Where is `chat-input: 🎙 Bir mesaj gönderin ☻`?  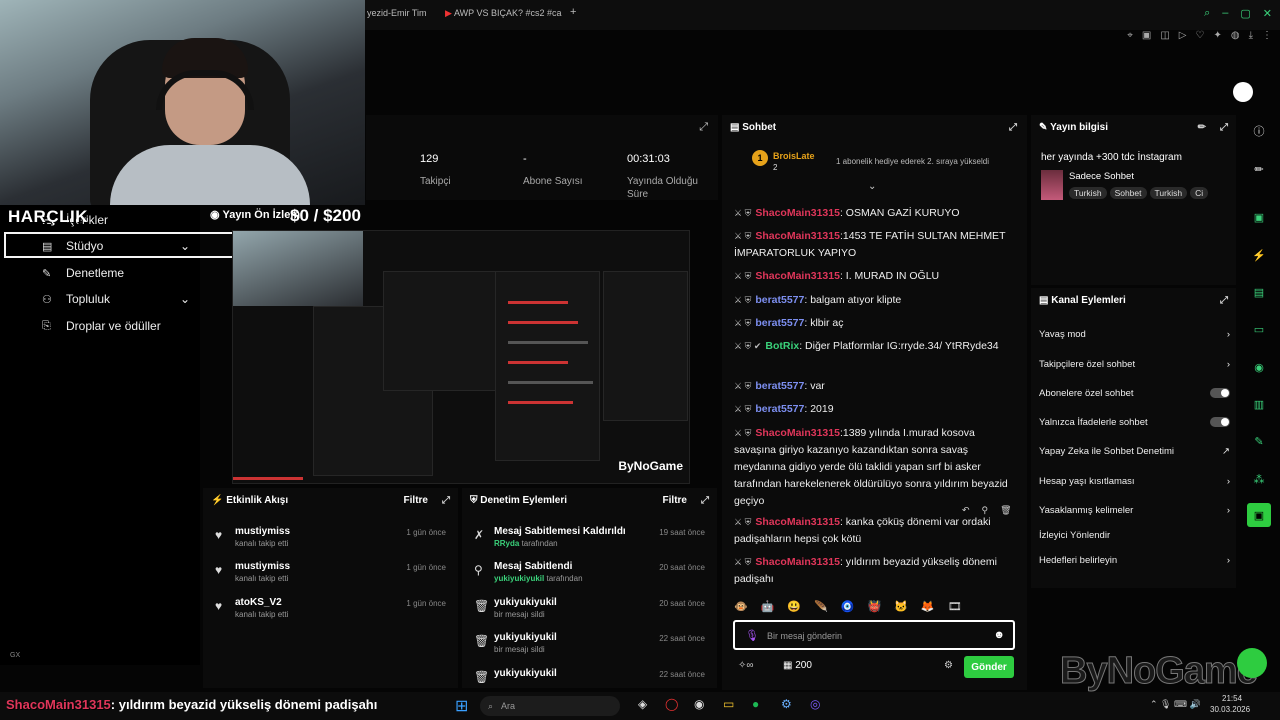
chat-input: 🎙 Bir mesaj gönderin ☻ is located at coordinates (874, 635).